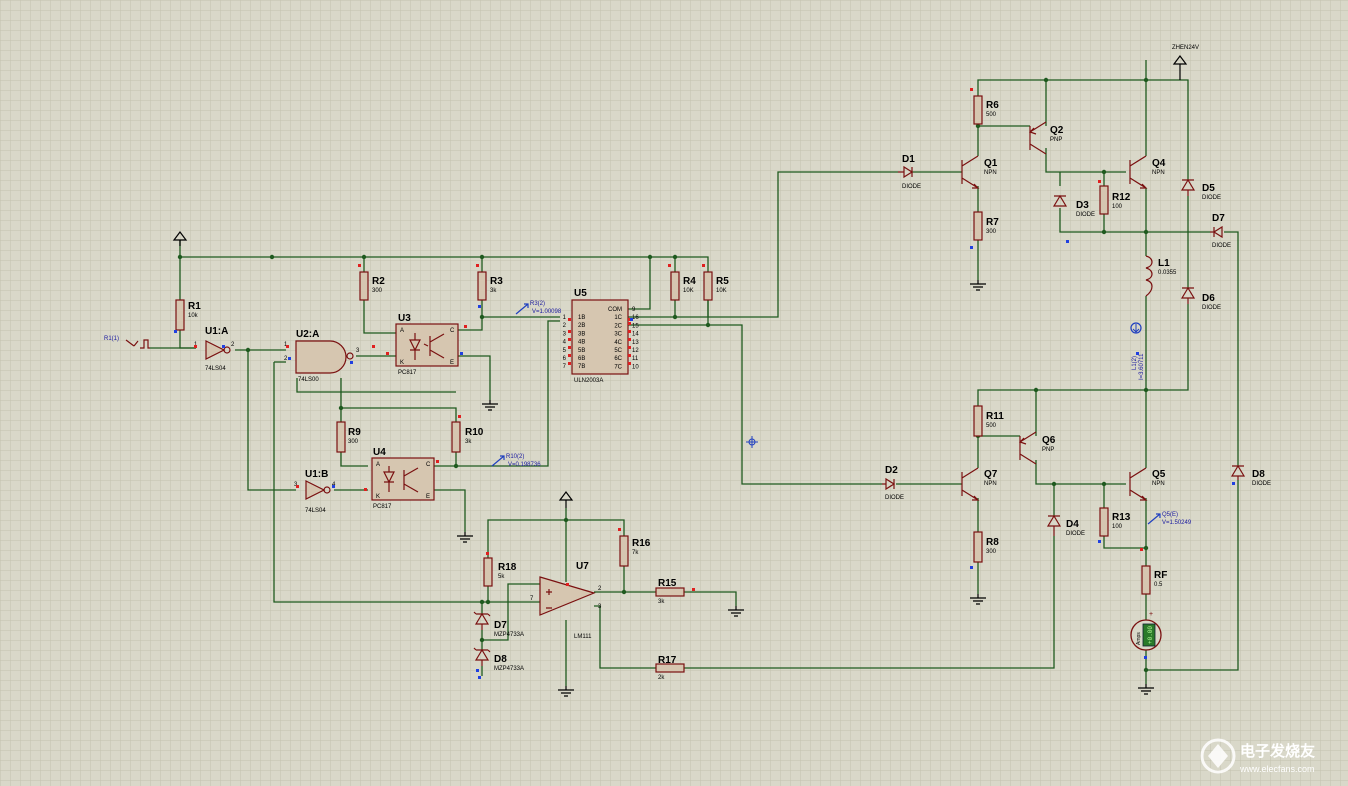 The width and height of the screenshot is (1348, 786). Describe the element at coordinates (493, 291) in the screenshot. I see `r3-value: 3k` at that location.